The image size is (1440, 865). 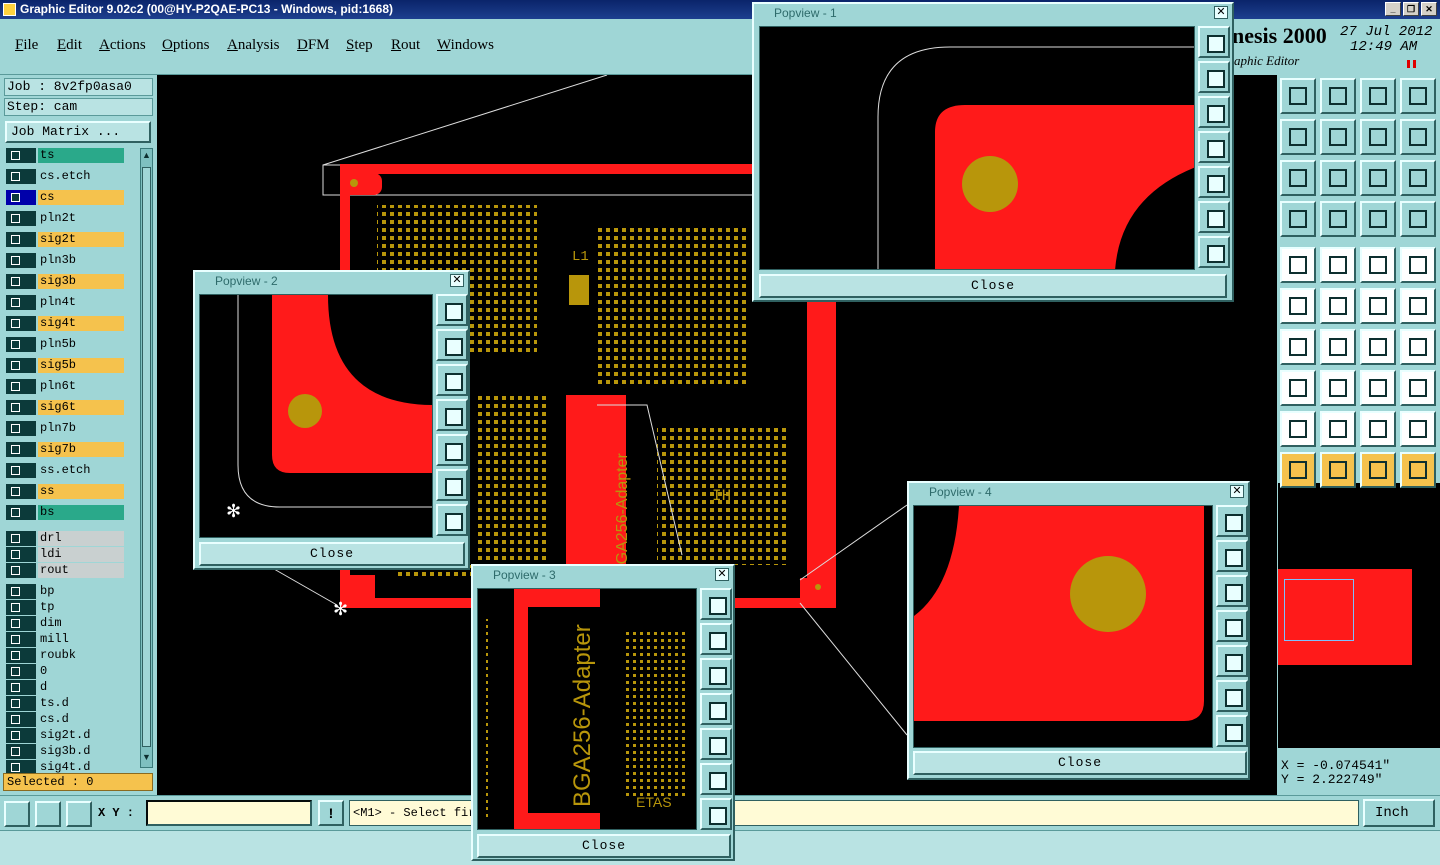 I want to click on pointer-icon, so click(x=1298, y=470).